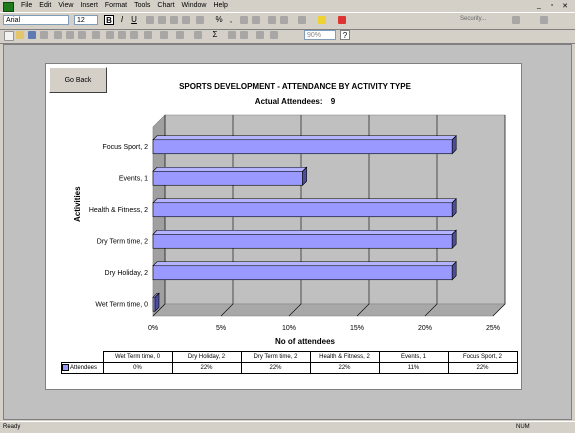 The width and height of the screenshot is (575, 433). I want to click on plot-floor, so click(329, 310).